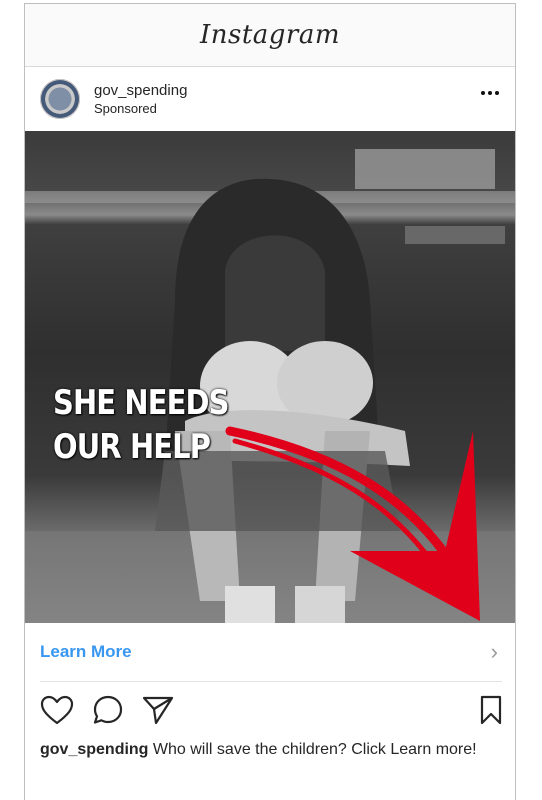 The image size is (542, 800). What do you see at coordinates (94, 749) in the screenshot?
I see `caption-username: gov_spending` at bounding box center [94, 749].